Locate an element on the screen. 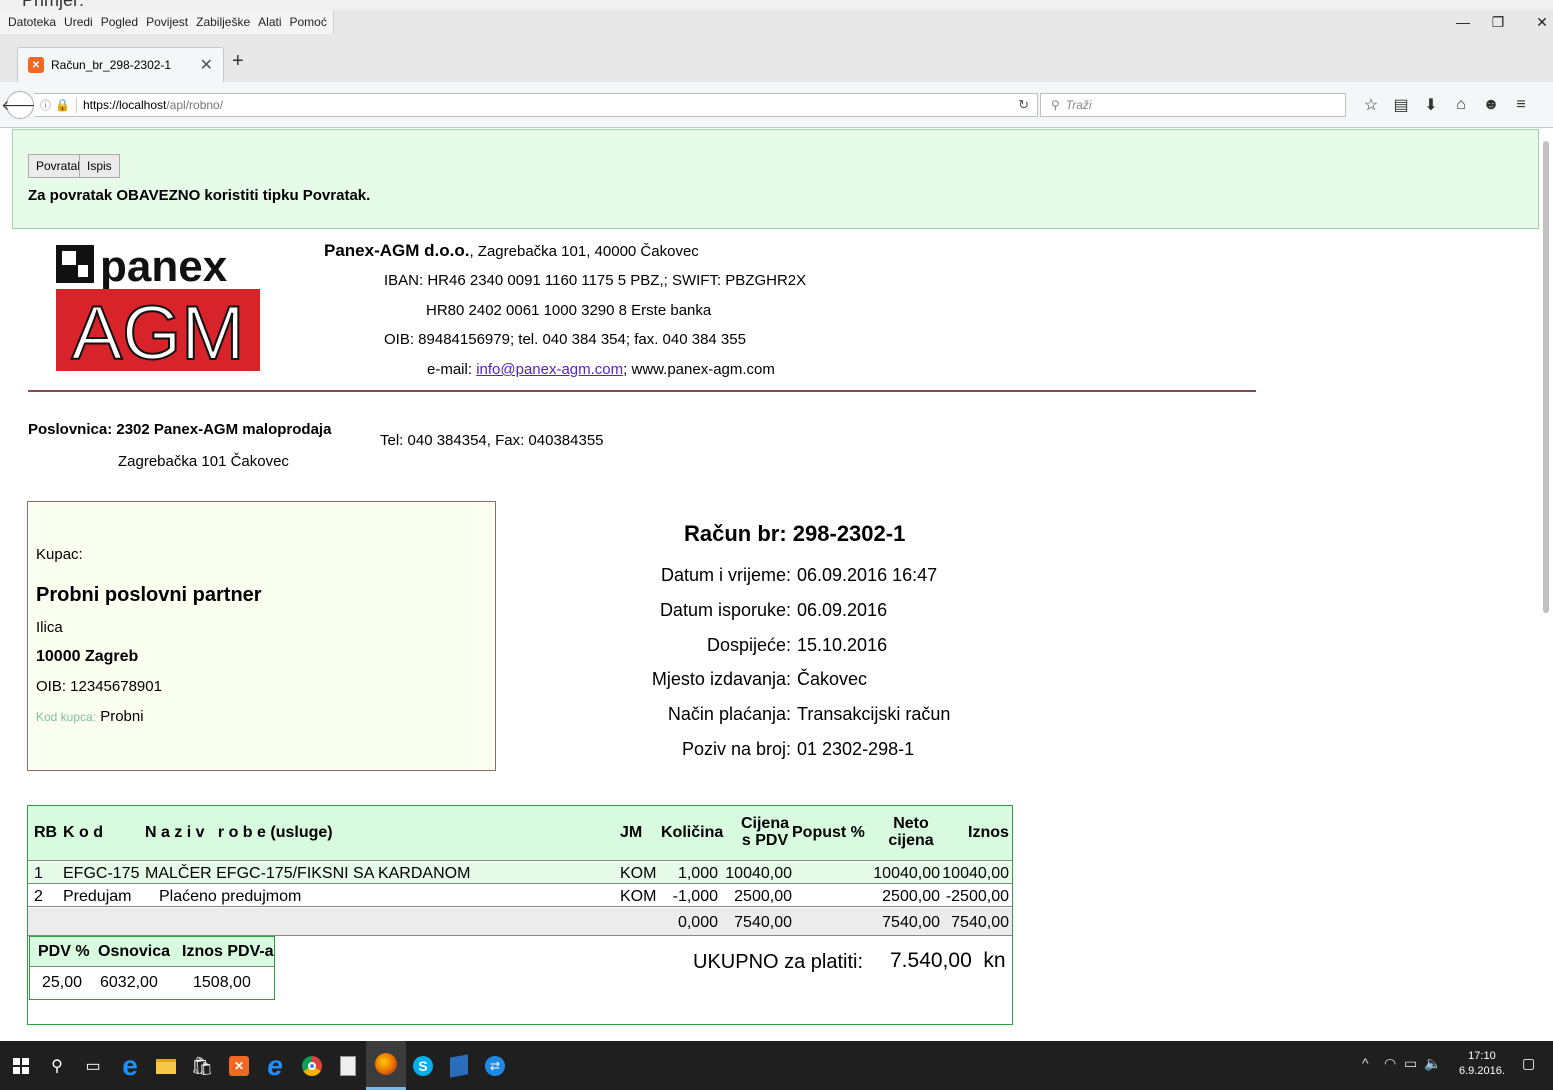 Image resolution: width=1553 pixels, height=1090 pixels. windows-start-icon is located at coordinates (21, 1066).